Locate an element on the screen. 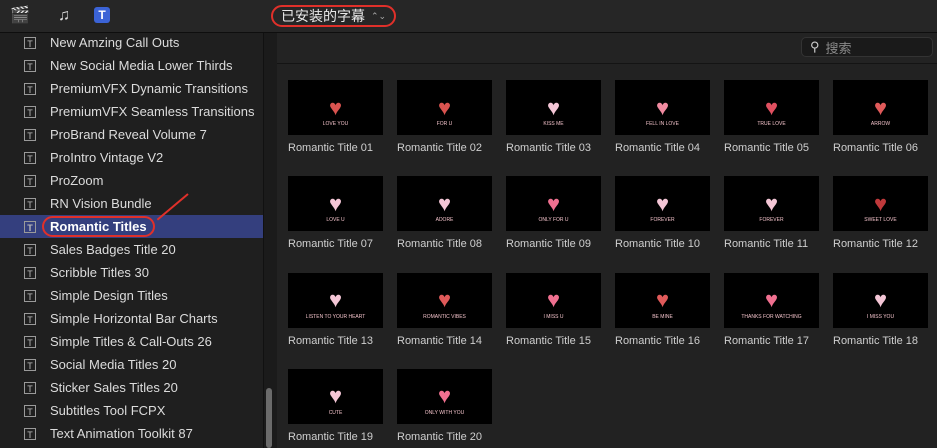  sidebar-item: T Sticker Sales Titles 20 is located at coordinates (131, 387).